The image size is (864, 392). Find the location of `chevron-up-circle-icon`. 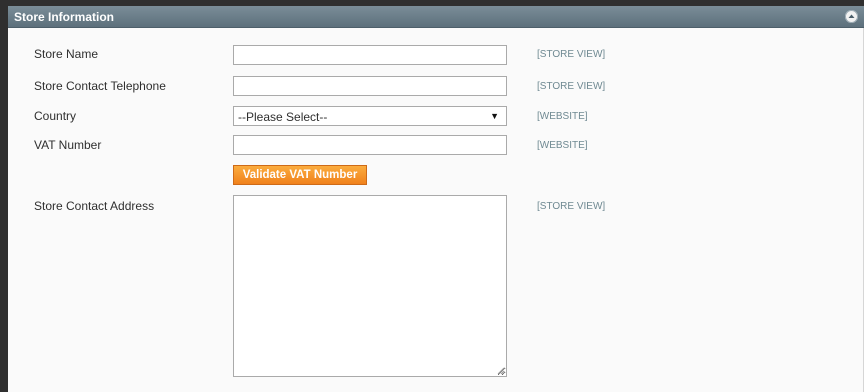

chevron-up-circle-icon is located at coordinates (851, 16).